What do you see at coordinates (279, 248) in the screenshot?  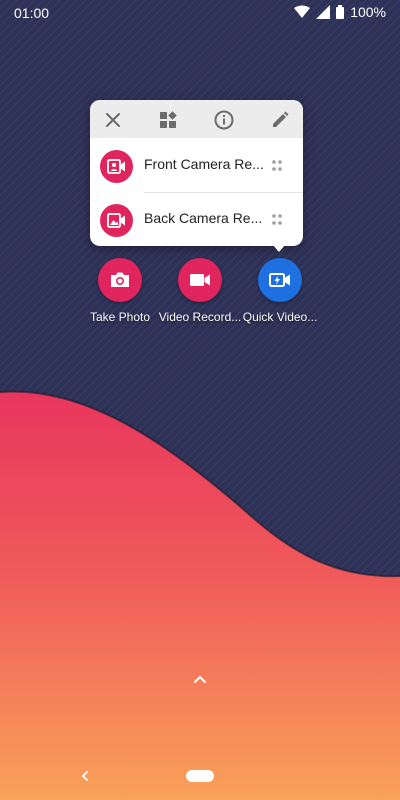 I see `popup-pointer` at bounding box center [279, 248].